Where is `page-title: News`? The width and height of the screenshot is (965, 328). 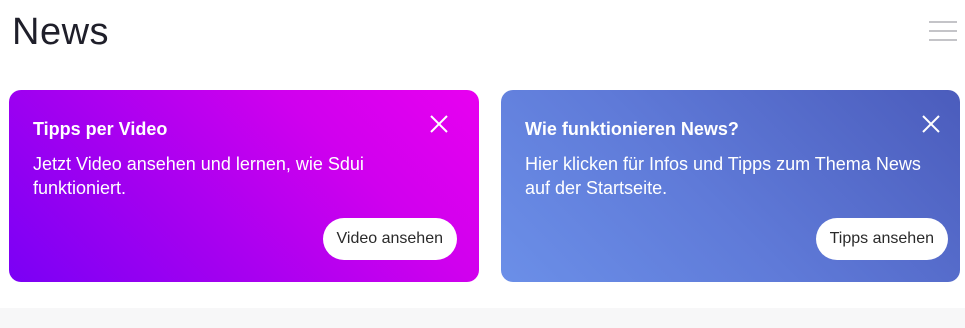
page-title: News is located at coordinates (61, 32).